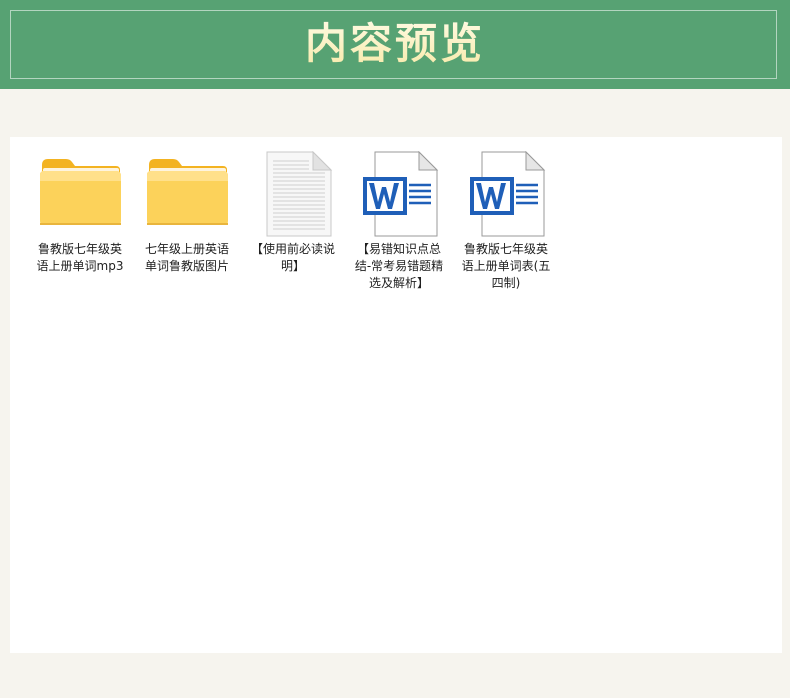 The image size is (790, 698). I want to click on file-item-folder-images: 七年级上册英语单词鲁教版图片, so click(187, 213).